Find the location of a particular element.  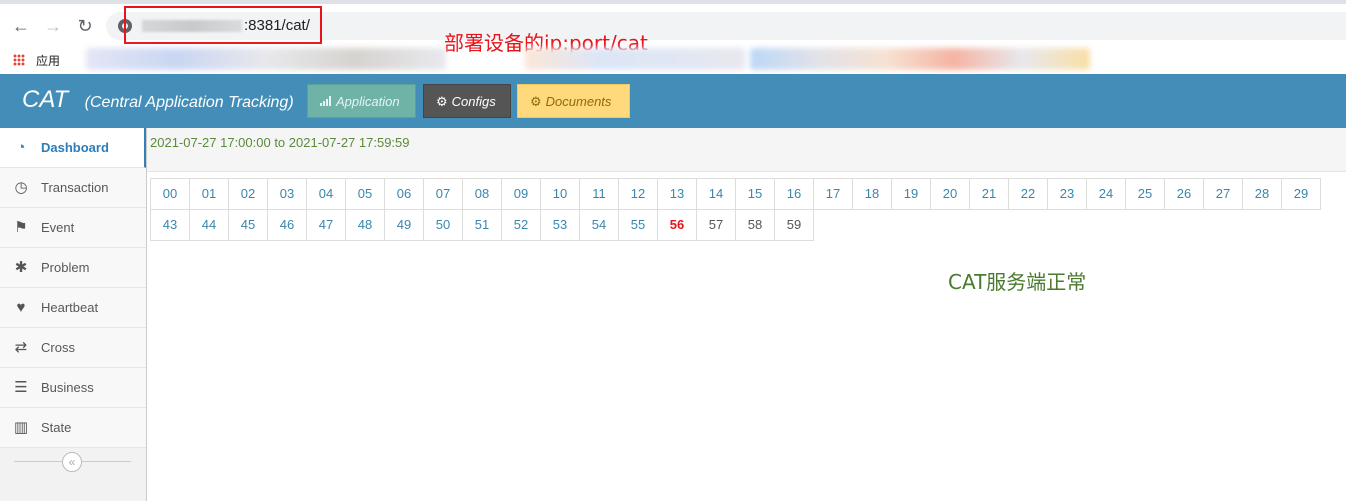

reload-icon: ↻ is located at coordinates (85, 26).